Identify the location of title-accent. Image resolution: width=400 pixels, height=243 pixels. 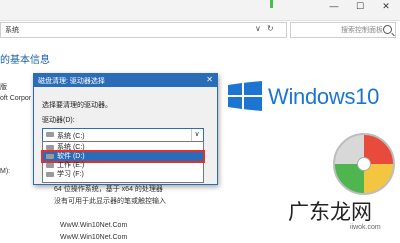
(271, 4).